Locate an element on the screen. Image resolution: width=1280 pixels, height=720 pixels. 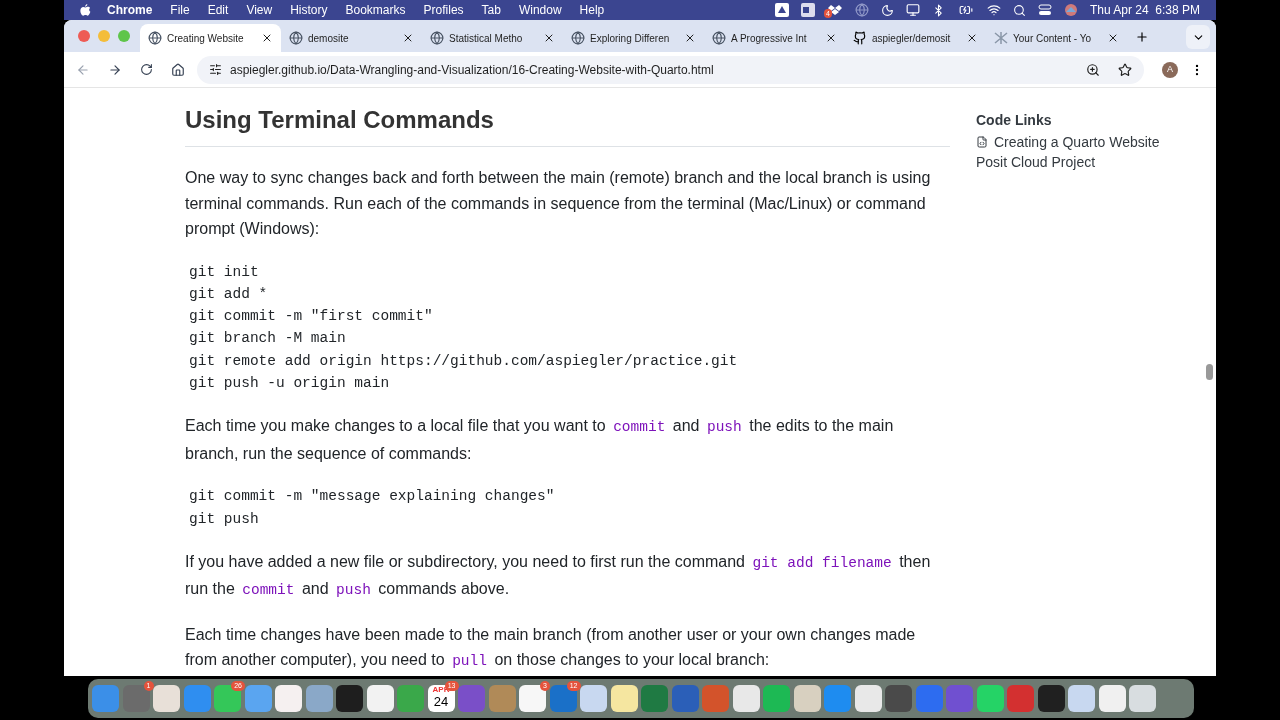
paragraph: Each time changes have been made to the main branch (from another user or your own changes made from another computer), you need to pull on those changes to your local branch: is located at coordinates (551, 648).